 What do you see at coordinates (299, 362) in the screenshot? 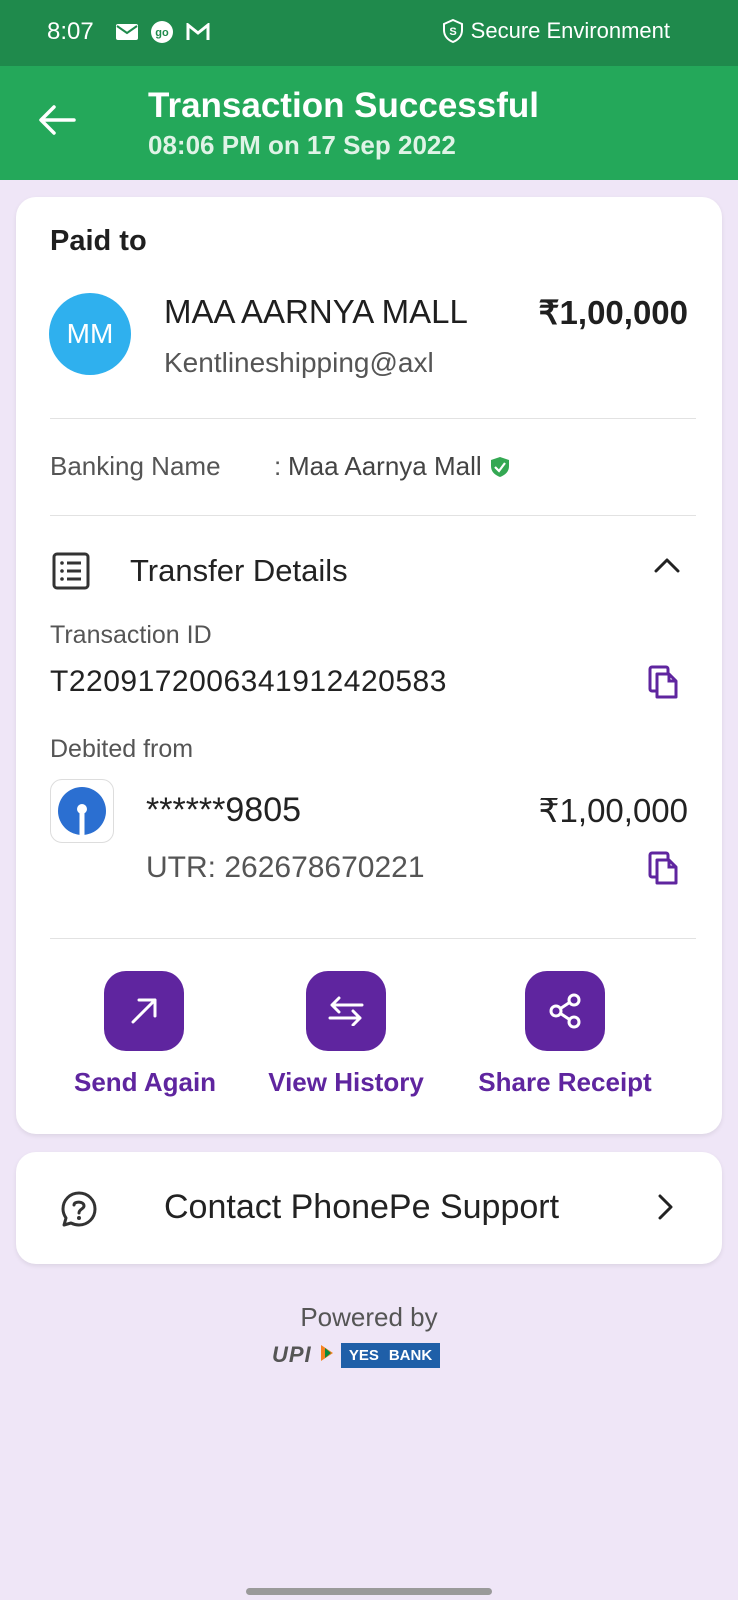
I see `payee-vpa: Kentlineshipping@axl` at bounding box center [299, 362].